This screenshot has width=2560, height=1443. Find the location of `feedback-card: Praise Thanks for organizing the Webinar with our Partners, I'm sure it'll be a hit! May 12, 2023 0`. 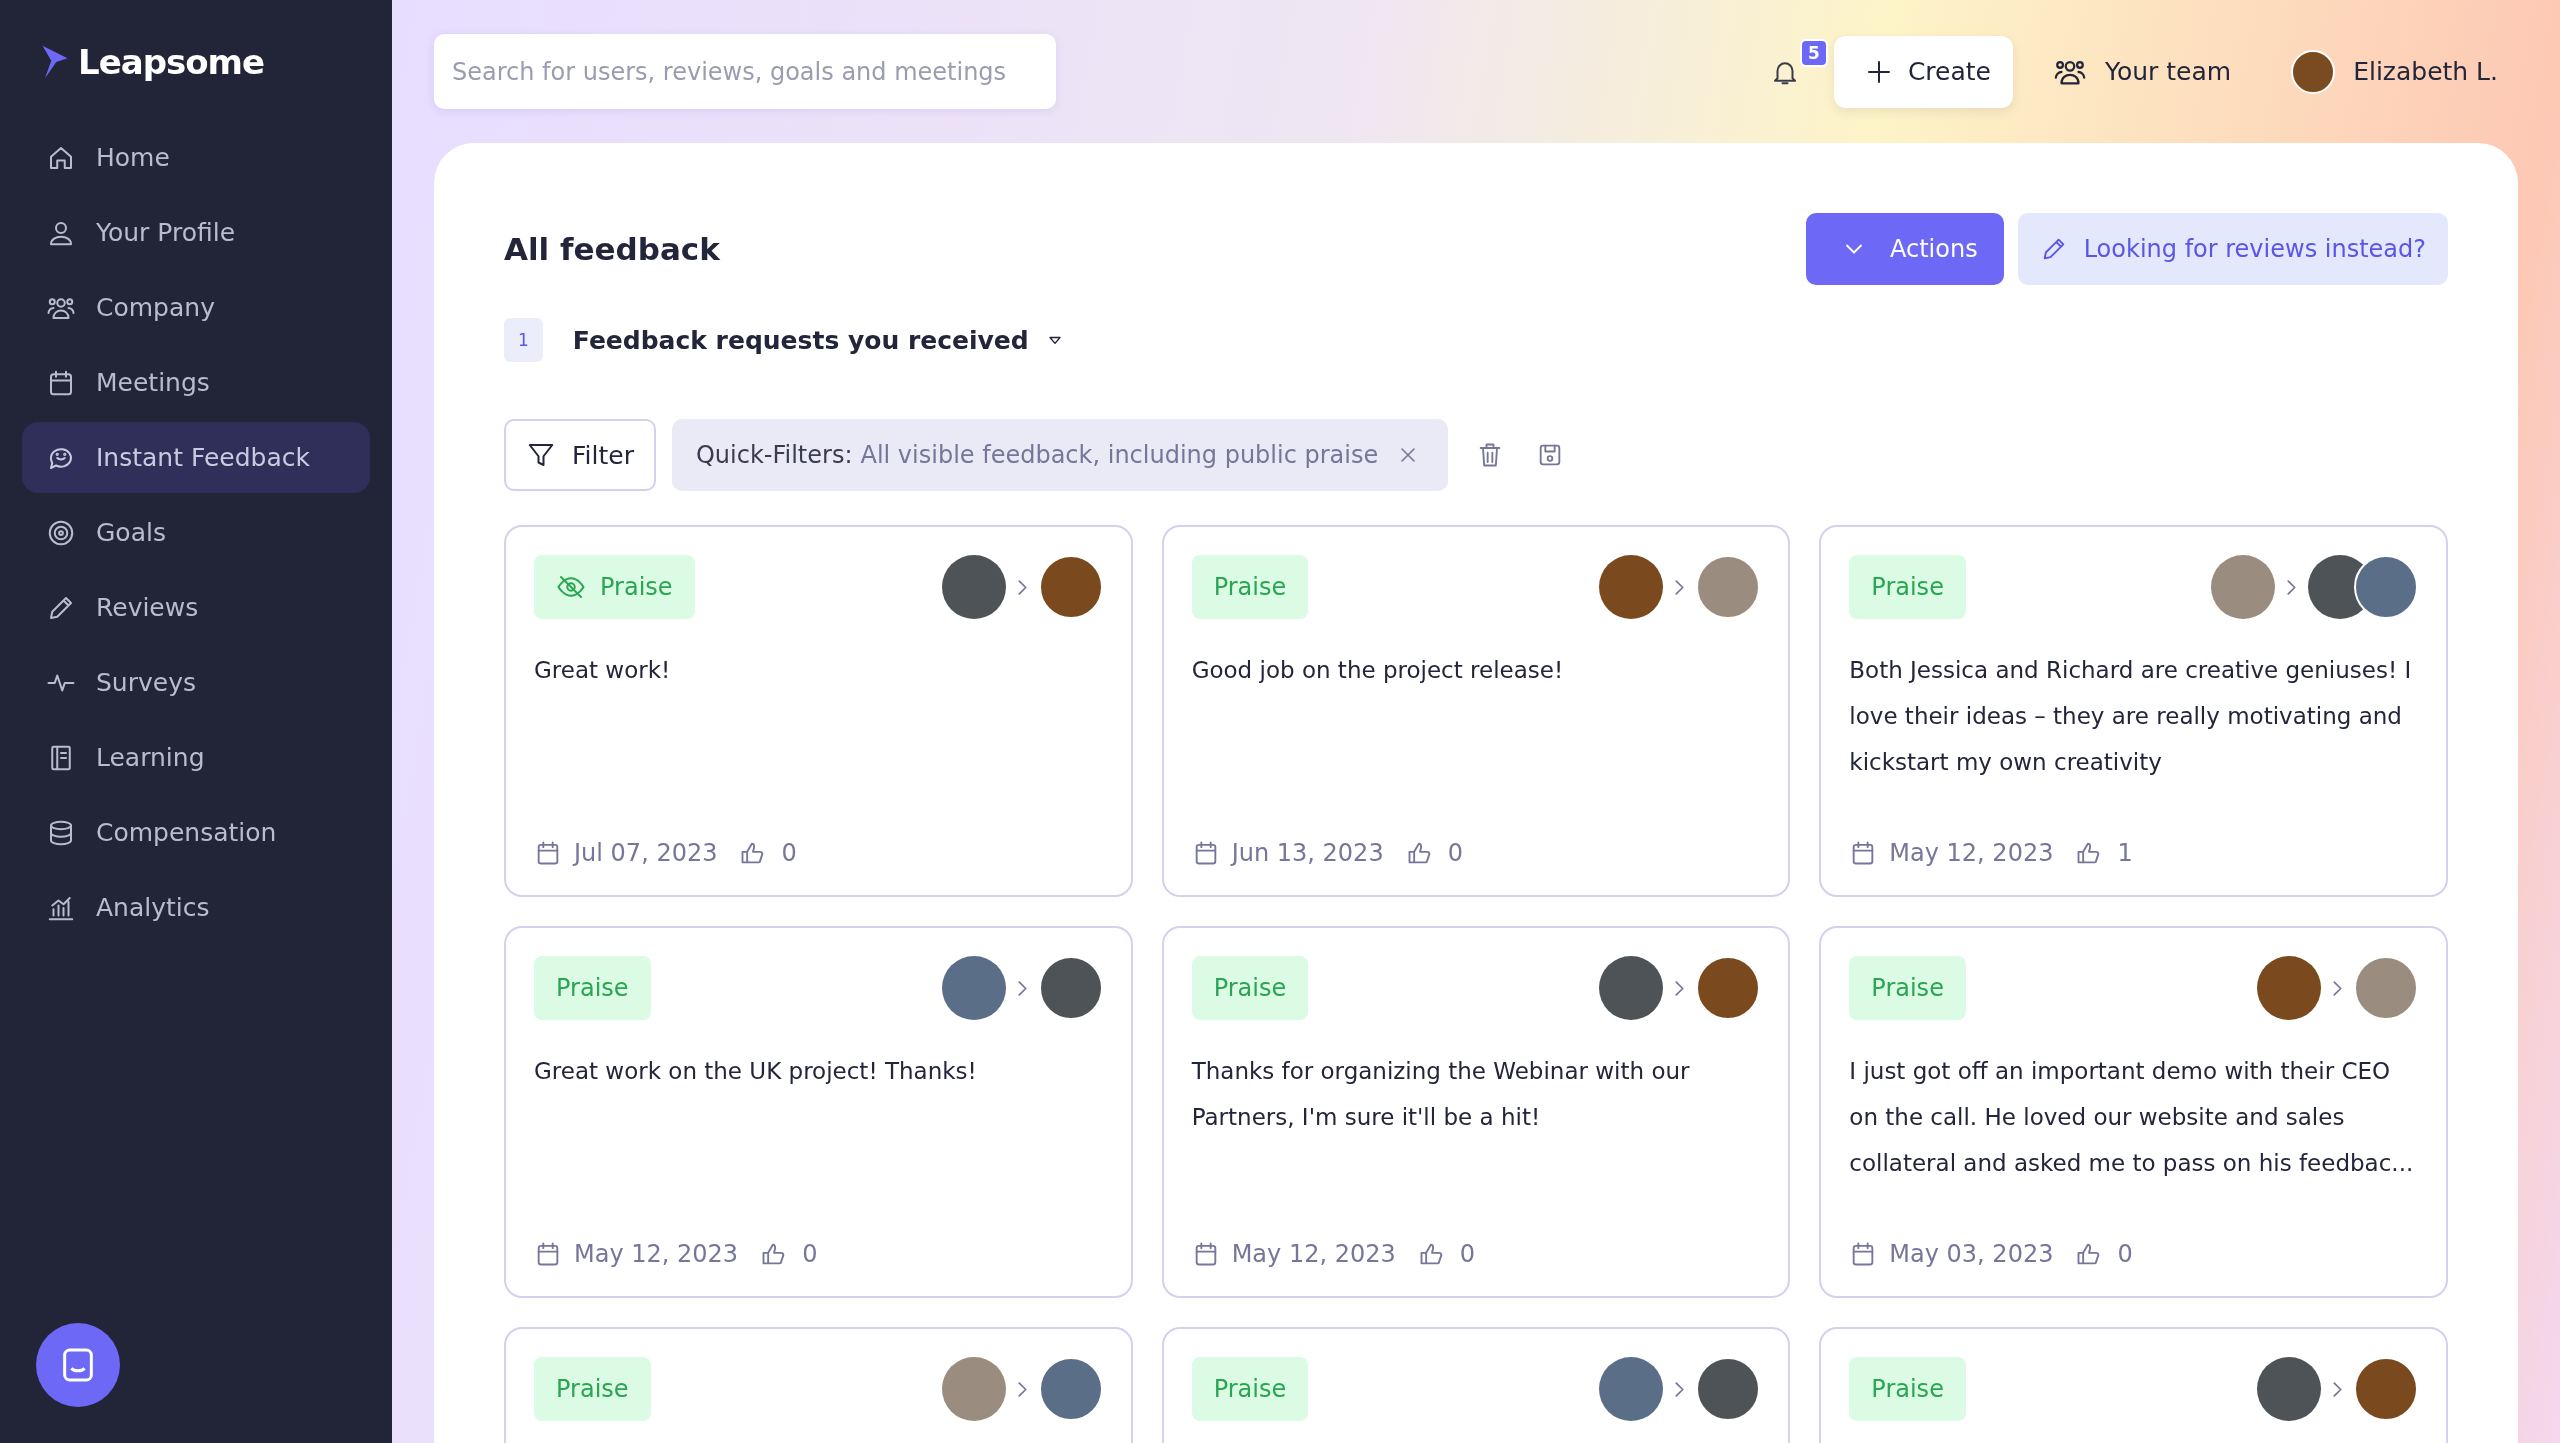

feedback-card: Praise Thanks for organizing the Webinar with our Partners, I'm sure it'll be a hit! May 12, 2023 0 is located at coordinates (1476, 1112).